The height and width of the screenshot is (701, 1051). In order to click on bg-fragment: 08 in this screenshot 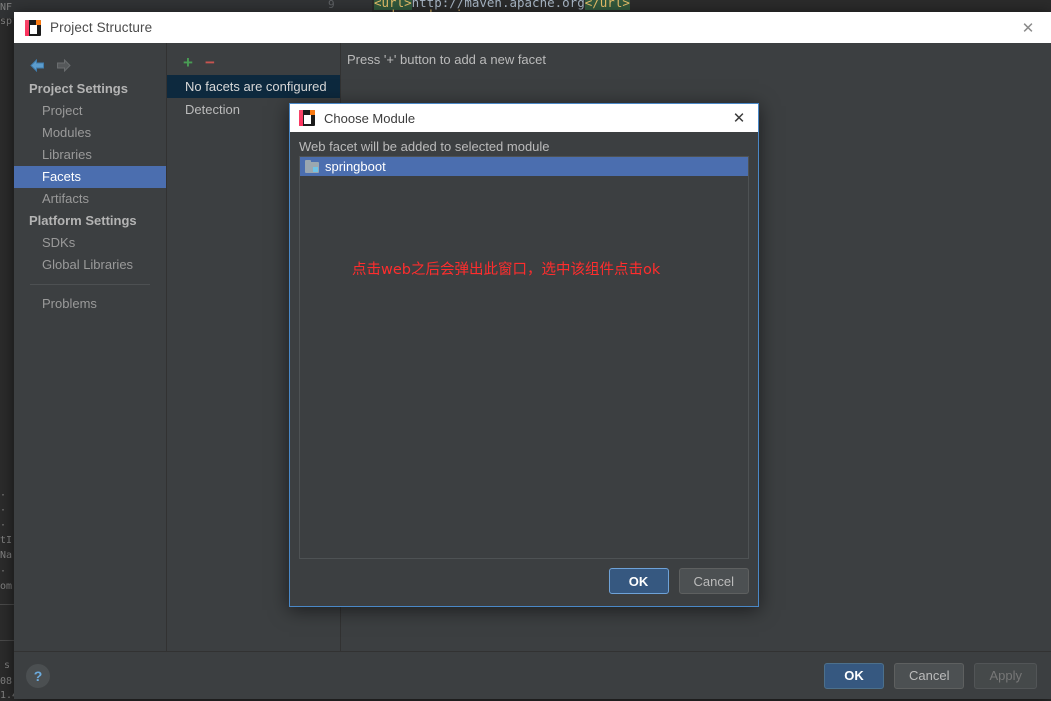, I will do `click(6, 681)`.